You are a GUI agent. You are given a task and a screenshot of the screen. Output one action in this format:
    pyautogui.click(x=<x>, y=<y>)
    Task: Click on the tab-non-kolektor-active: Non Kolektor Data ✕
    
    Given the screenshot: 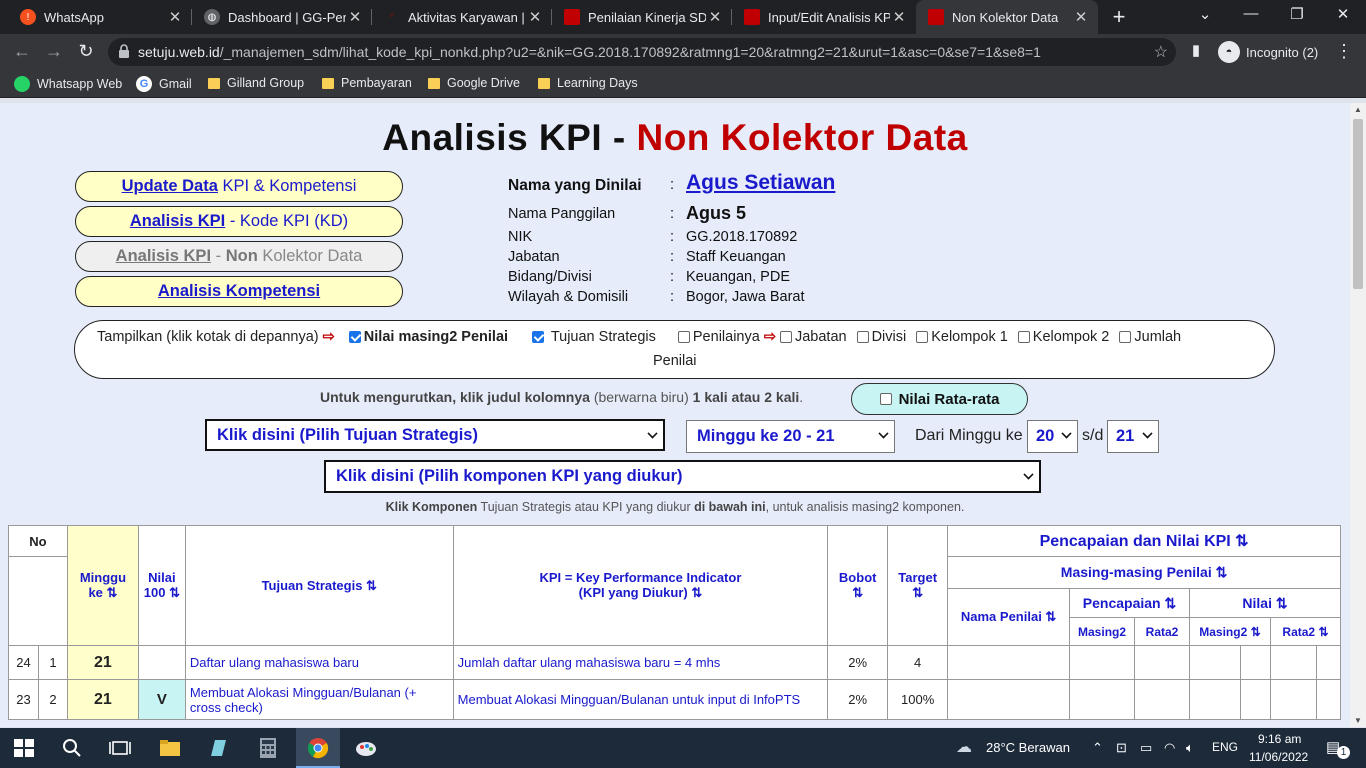 What is the action you would take?
    pyautogui.click(x=1007, y=17)
    